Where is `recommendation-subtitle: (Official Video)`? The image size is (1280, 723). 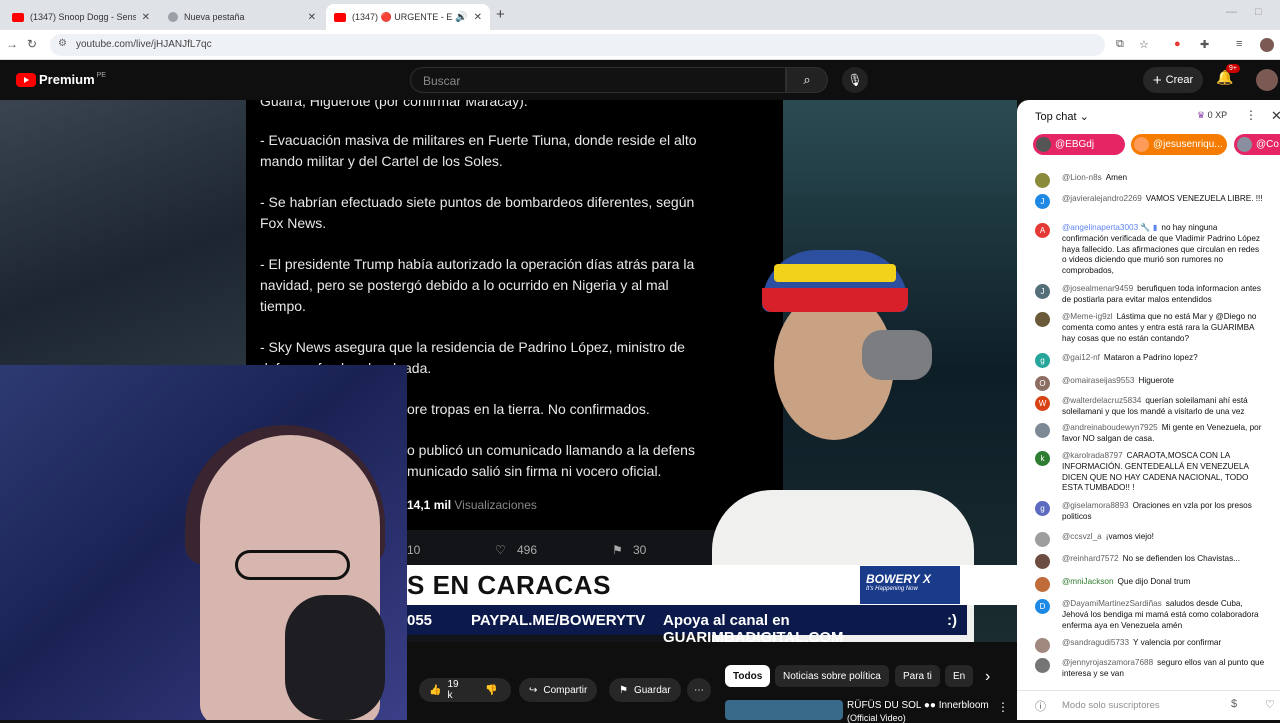
recommendation-subtitle: (Official Video) is located at coordinates (876, 718).